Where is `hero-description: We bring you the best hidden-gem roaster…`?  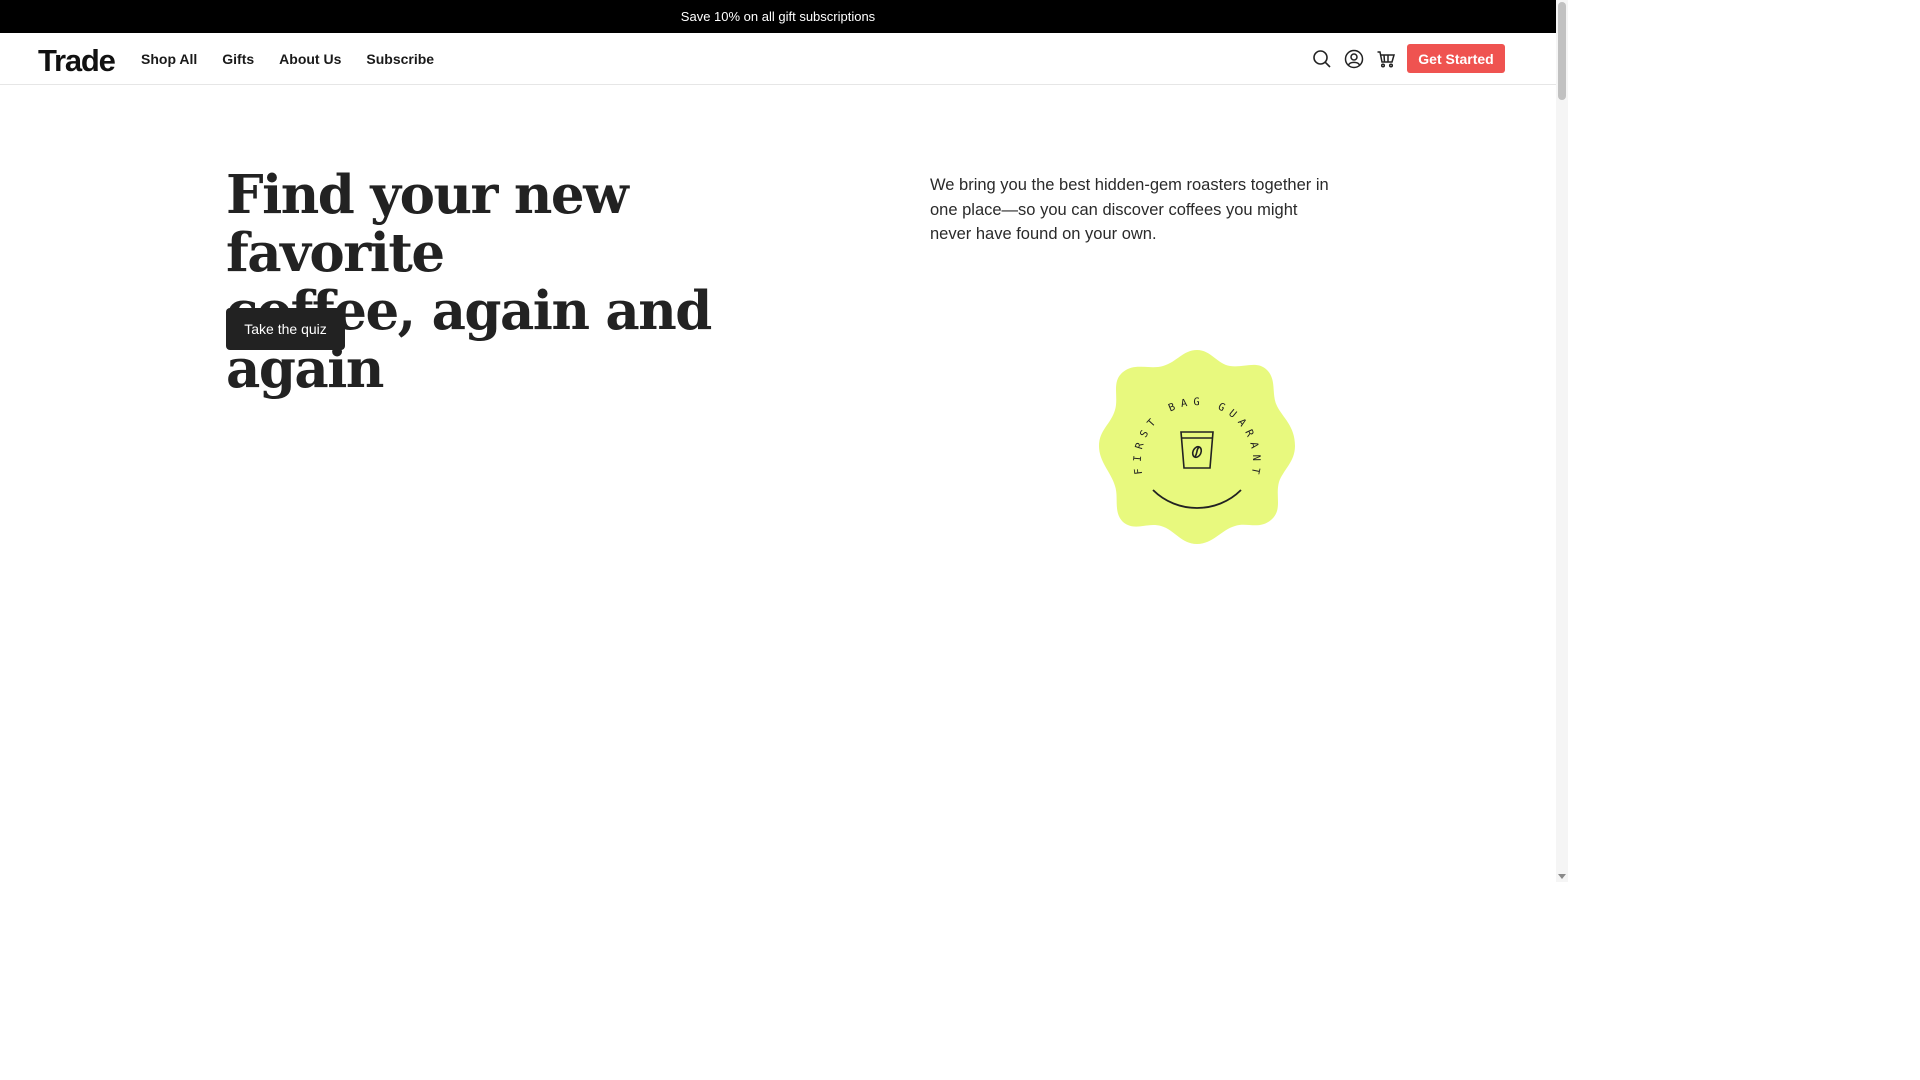 hero-description: We bring you the best hidden-gem roaster… is located at coordinates (1129, 209).